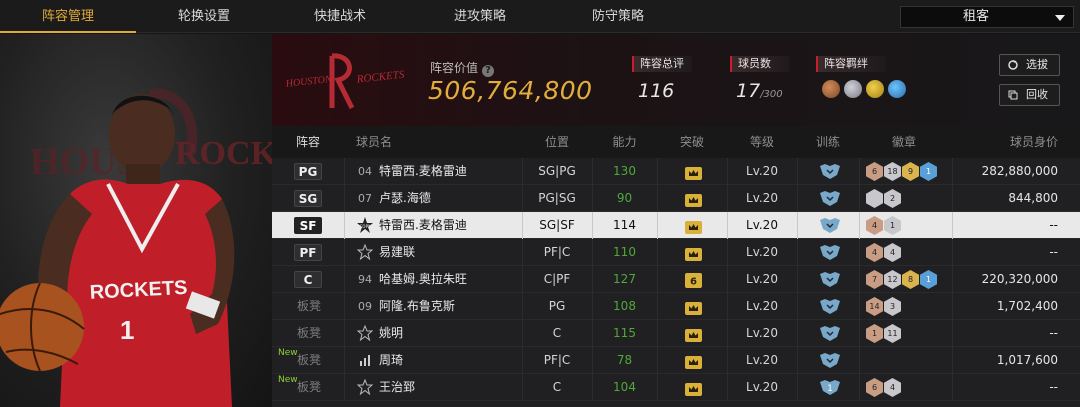 This screenshot has width=1080, height=407. I want to click on badge-hex-icon: 9, so click(910, 171).